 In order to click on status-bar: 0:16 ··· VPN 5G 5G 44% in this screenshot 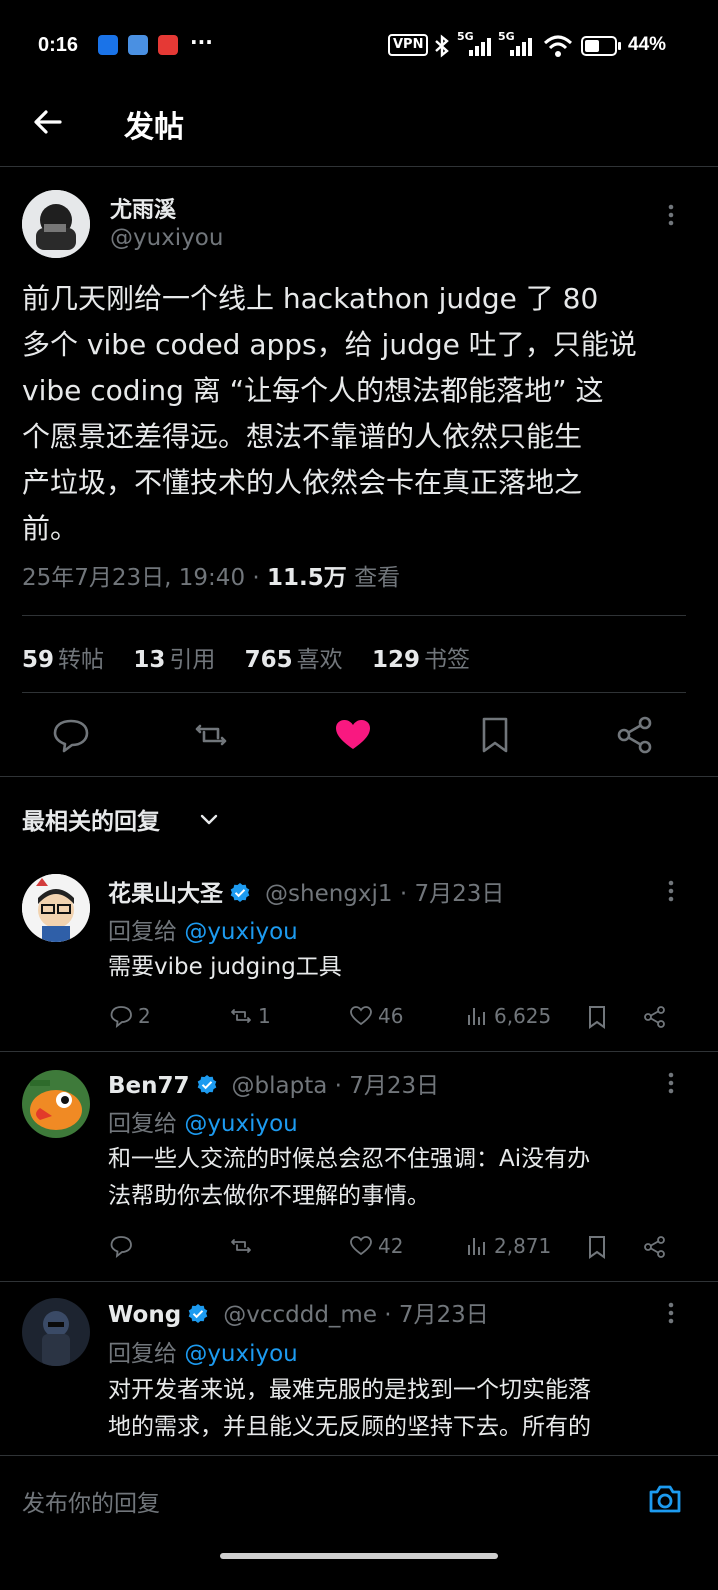, I will do `click(359, 46)`.